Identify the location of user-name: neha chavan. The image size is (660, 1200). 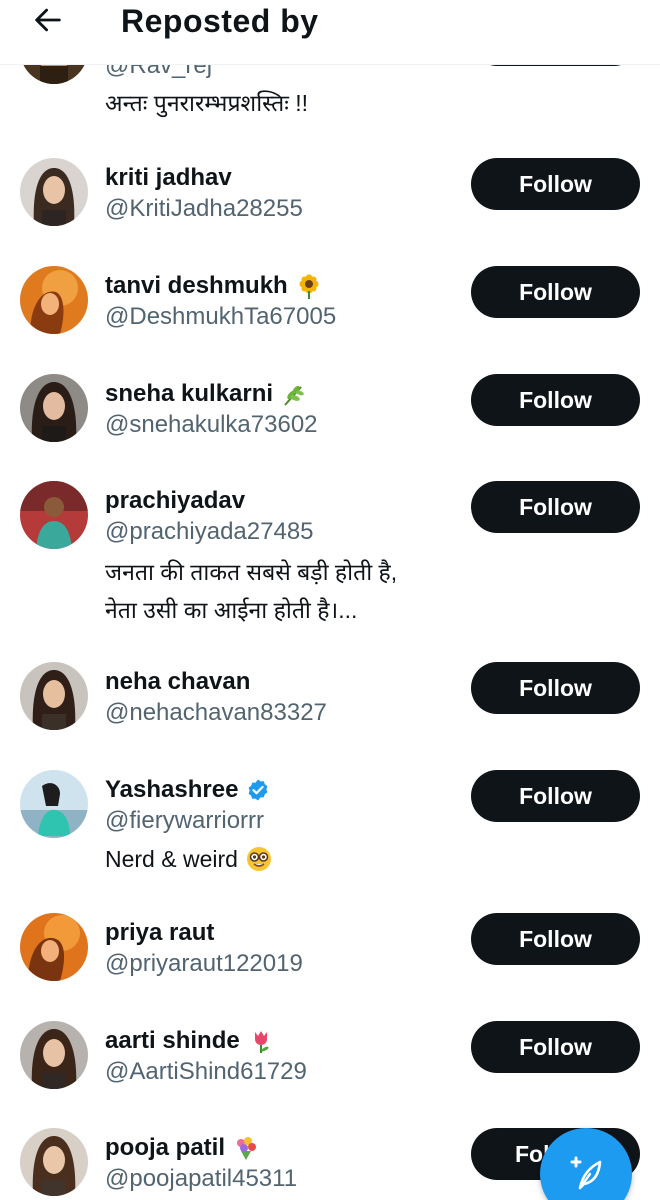
(178, 681).